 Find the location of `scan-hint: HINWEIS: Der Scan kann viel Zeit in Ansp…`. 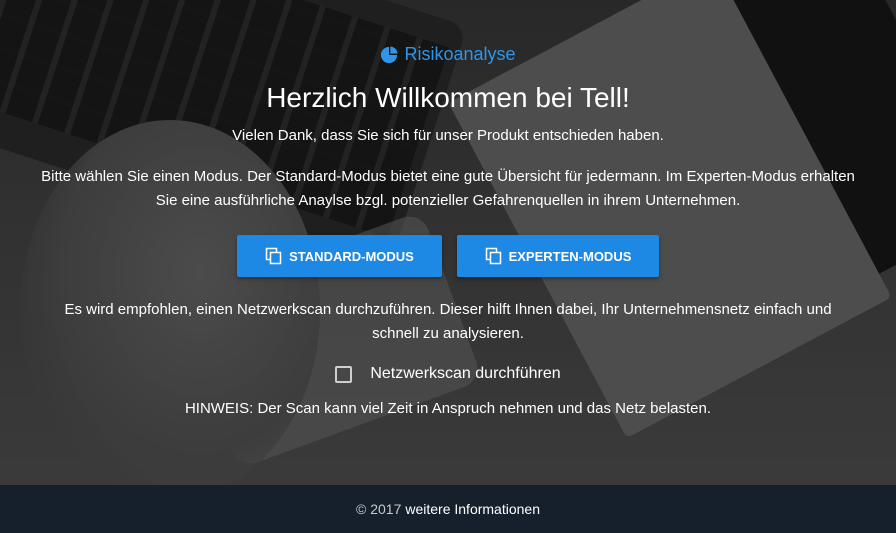

scan-hint: HINWEIS: Der Scan kann viel Zeit in Ansp… is located at coordinates (448, 408).